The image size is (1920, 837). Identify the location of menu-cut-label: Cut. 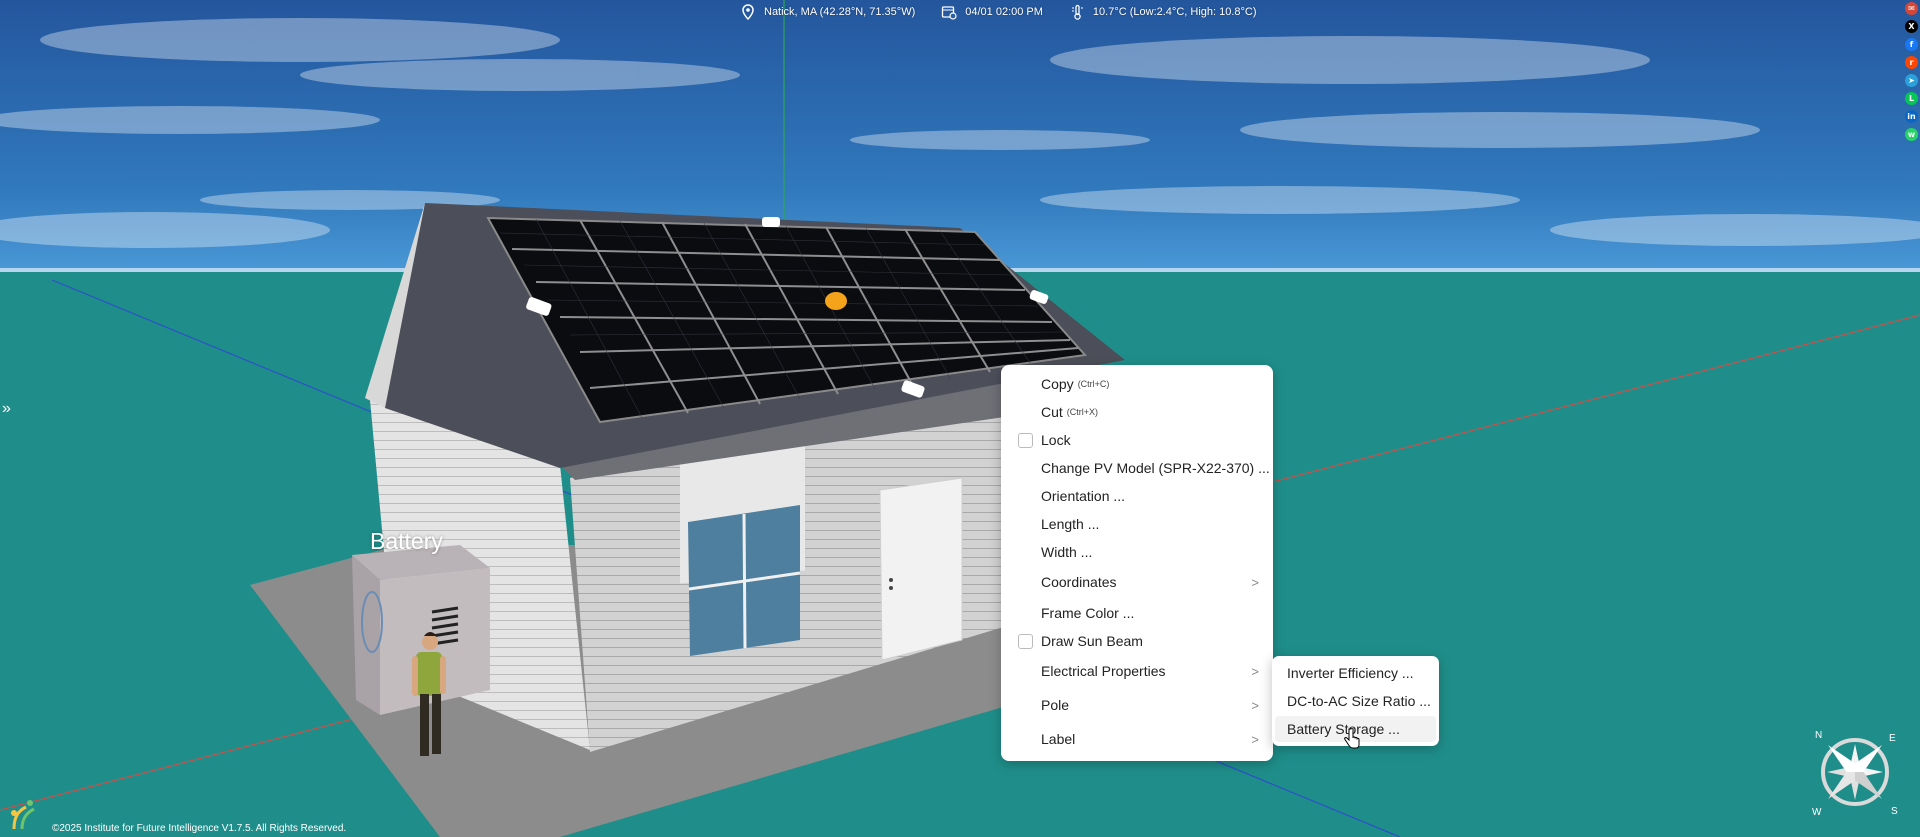
(1052, 412).